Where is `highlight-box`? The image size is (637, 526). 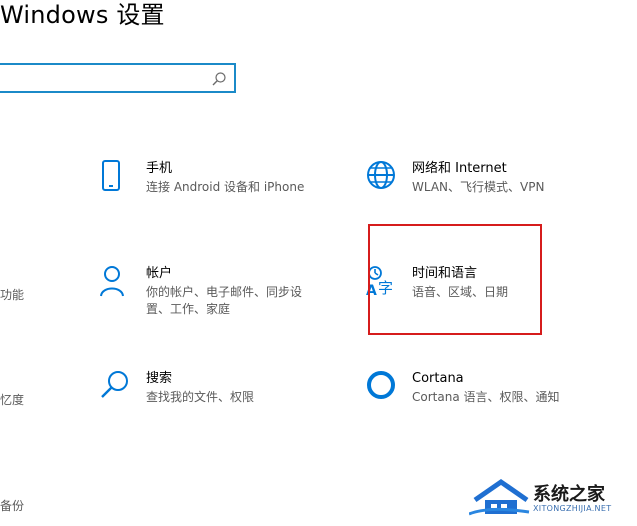
highlight-box is located at coordinates (455, 279).